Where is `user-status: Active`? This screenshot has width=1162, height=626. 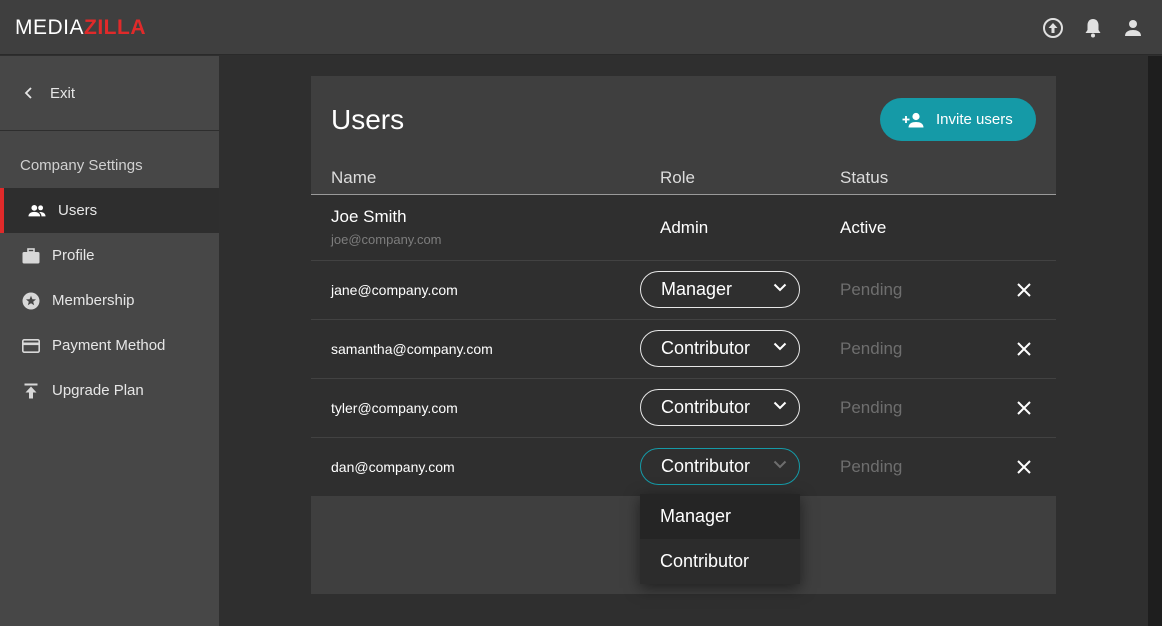 user-status: Active is located at coordinates (863, 227).